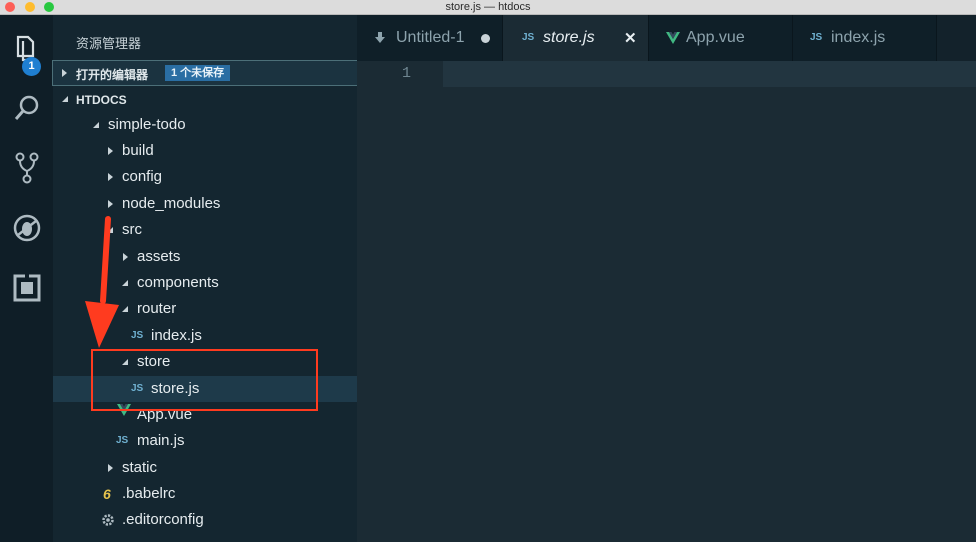 This screenshot has width=976, height=542. Describe the element at coordinates (31, 66) in the screenshot. I see `explorer-badge: 1` at that location.